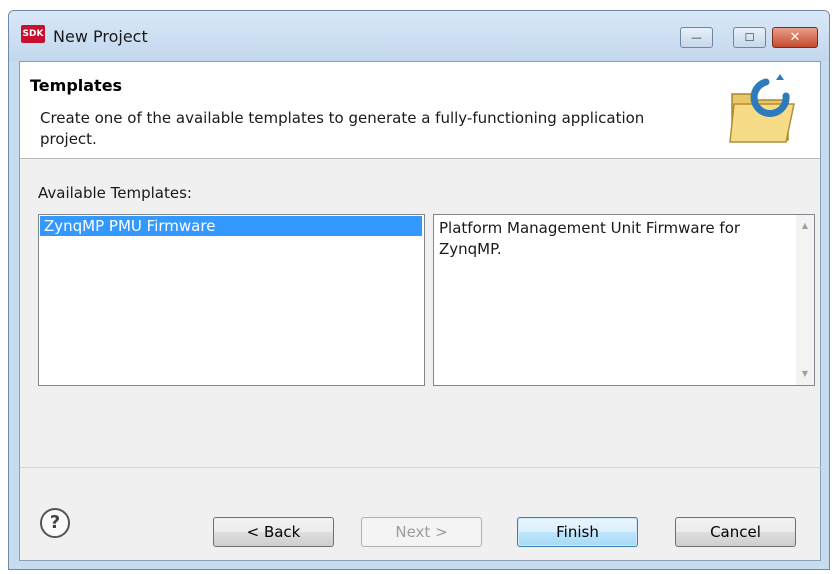 The image size is (835, 574). What do you see at coordinates (805, 300) in the screenshot?
I see `description-scrollbar: ▲ ▼` at bounding box center [805, 300].